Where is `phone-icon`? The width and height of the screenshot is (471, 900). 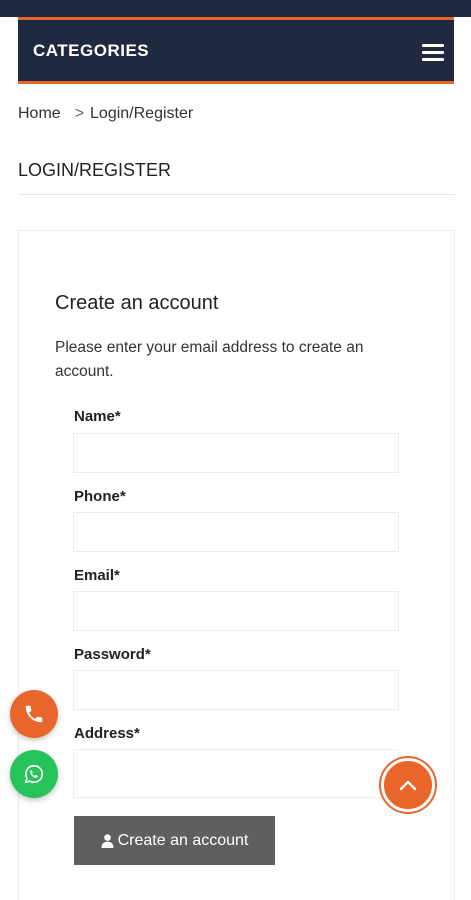 phone-icon is located at coordinates (34, 714).